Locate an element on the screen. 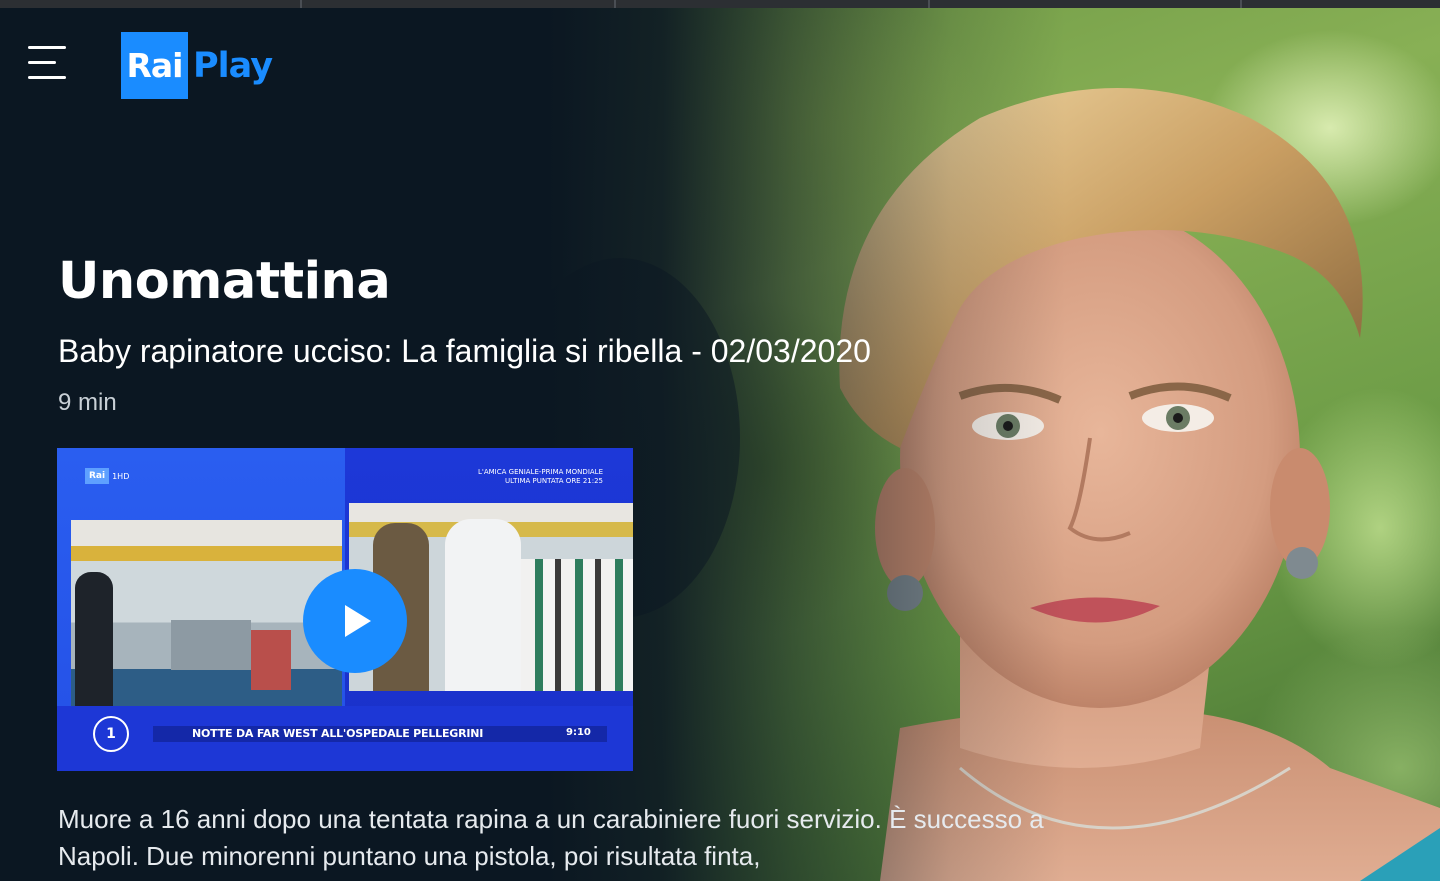 The width and height of the screenshot is (1440, 881). channel-badge-suffix: 1HD is located at coordinates (121, 476).